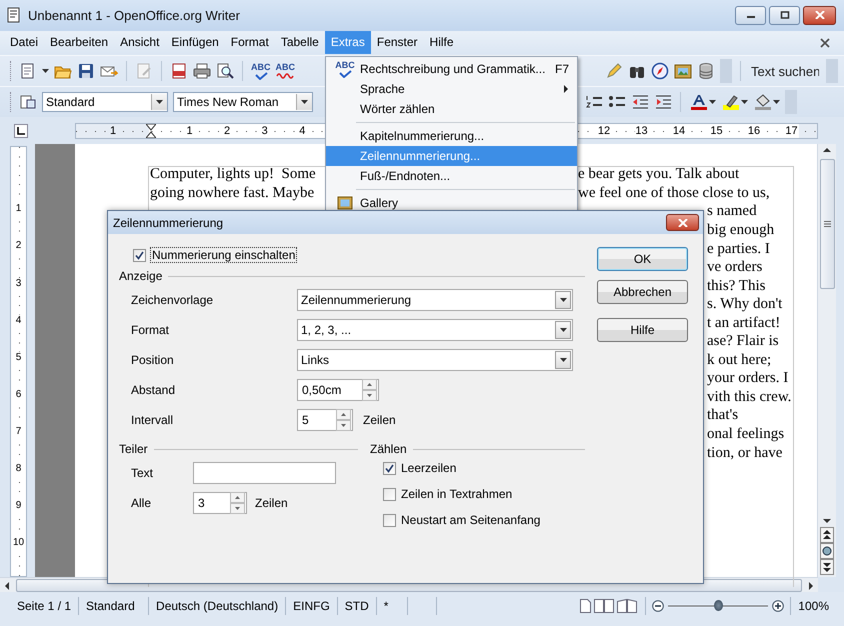  I want to click on menu-item: Bearbeiten, so click(79, 42).